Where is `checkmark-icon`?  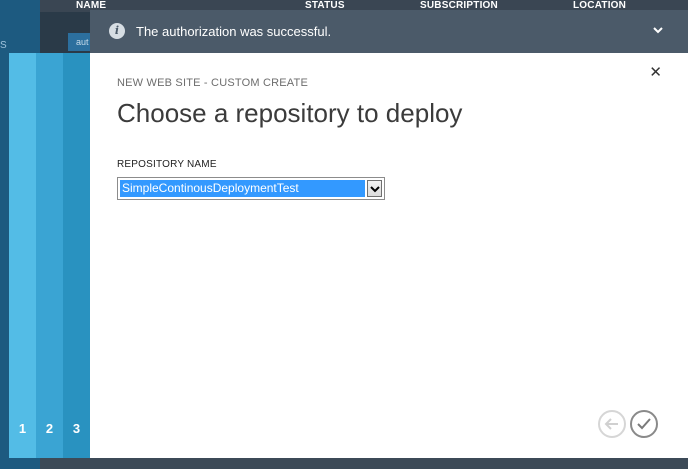
checkmark-icon is located at coordinates (644, 424).